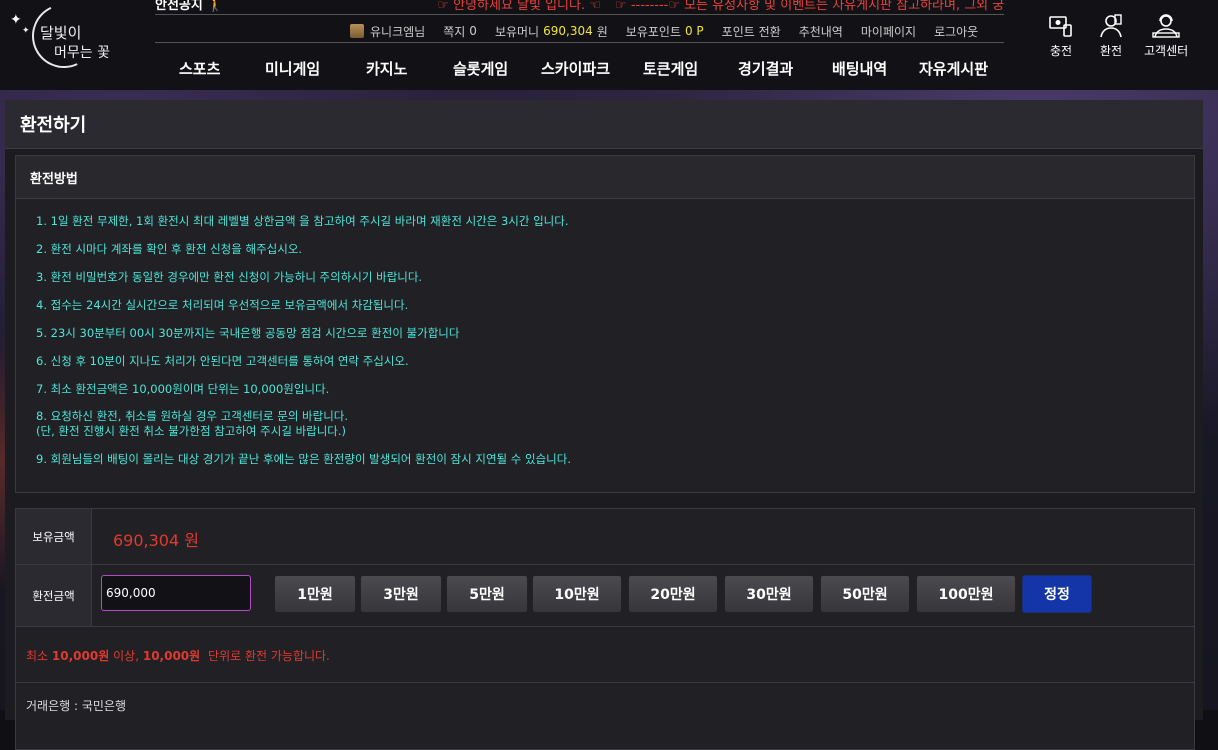 The height and width of the screenshot is (750, 1218). Describe the element at coordinates (480, 68) in the screenshot. I see `nav-slot: 슬롯게임` at that location.